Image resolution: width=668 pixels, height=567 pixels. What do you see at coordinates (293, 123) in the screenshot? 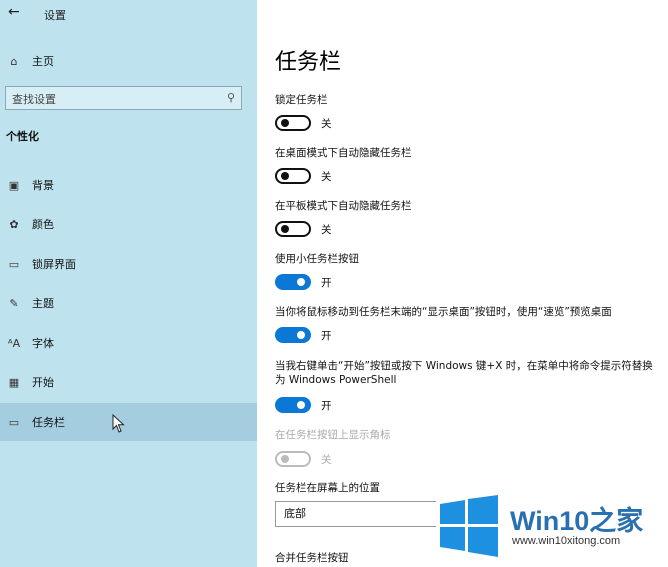
I see `toggle-lock-taskbar` at bounding box center [293, 123].